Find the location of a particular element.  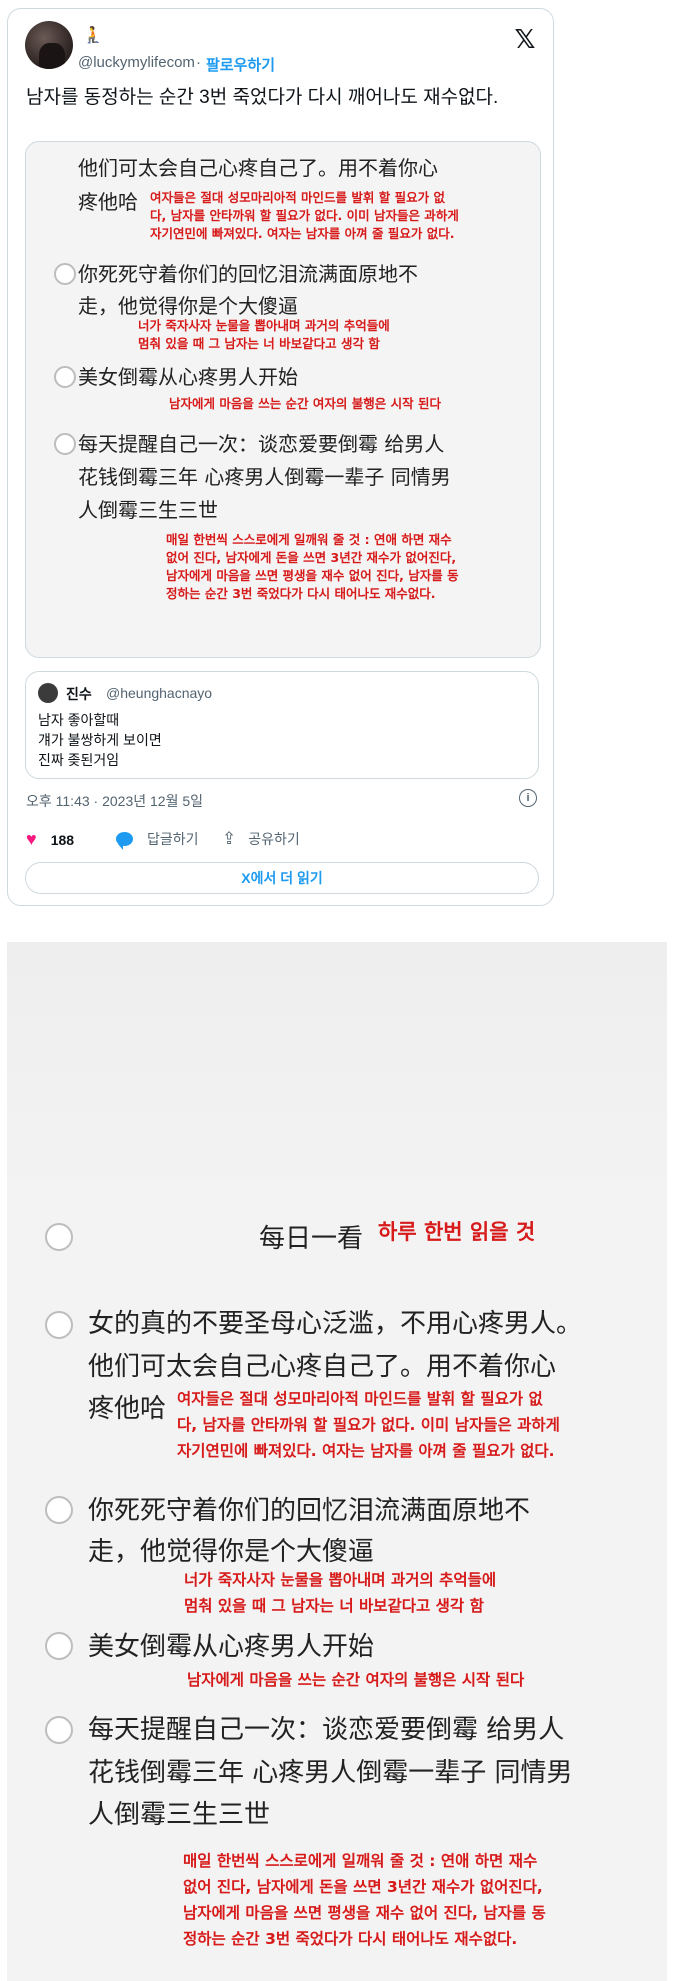

tweet-timestamp: 오후 11:43 · 2023년 12월 5일 is located at coordinates (114, 801).